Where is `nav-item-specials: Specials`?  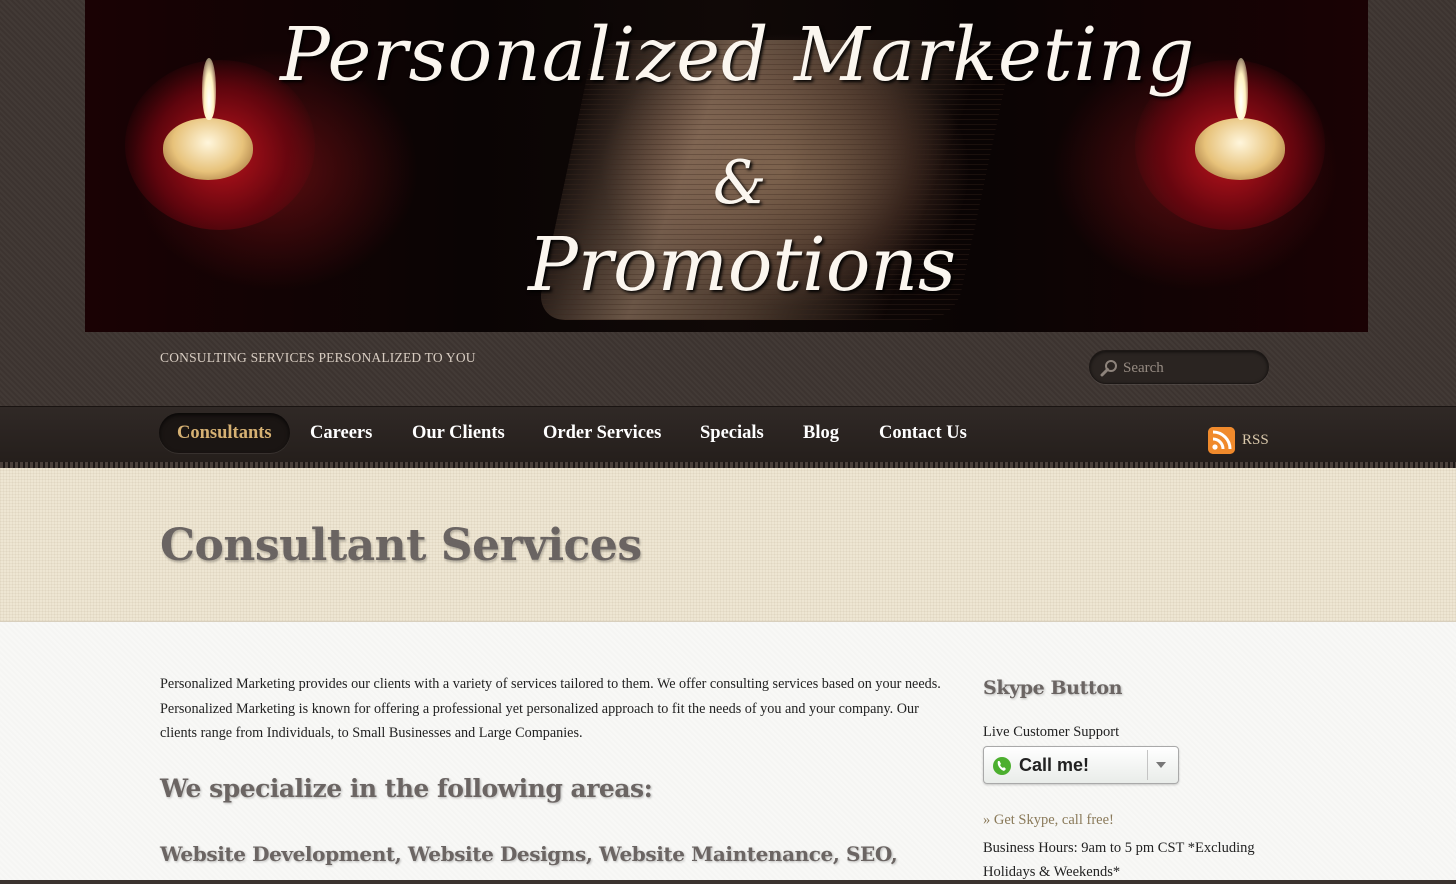
nav-item-specials: Specials is located at coordinates (732, 433).